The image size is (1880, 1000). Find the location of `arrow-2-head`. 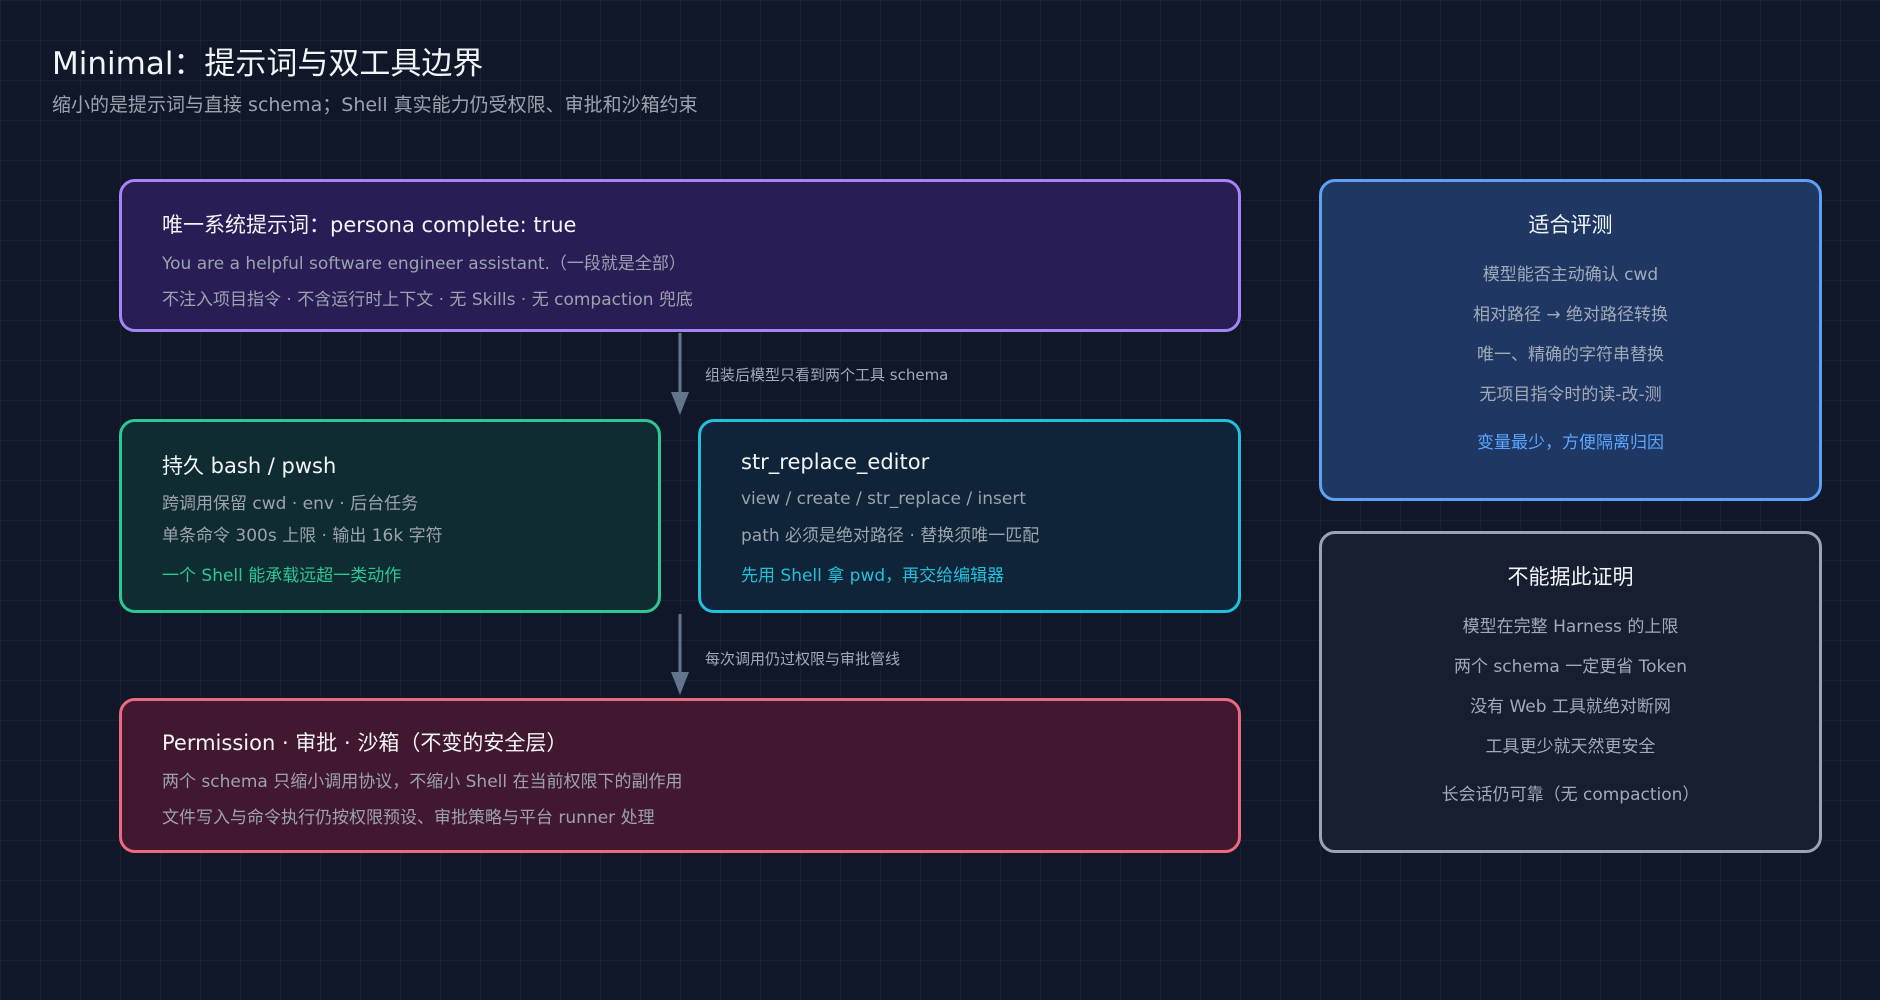

arrow-2-head is located at coordinates (680, 683).